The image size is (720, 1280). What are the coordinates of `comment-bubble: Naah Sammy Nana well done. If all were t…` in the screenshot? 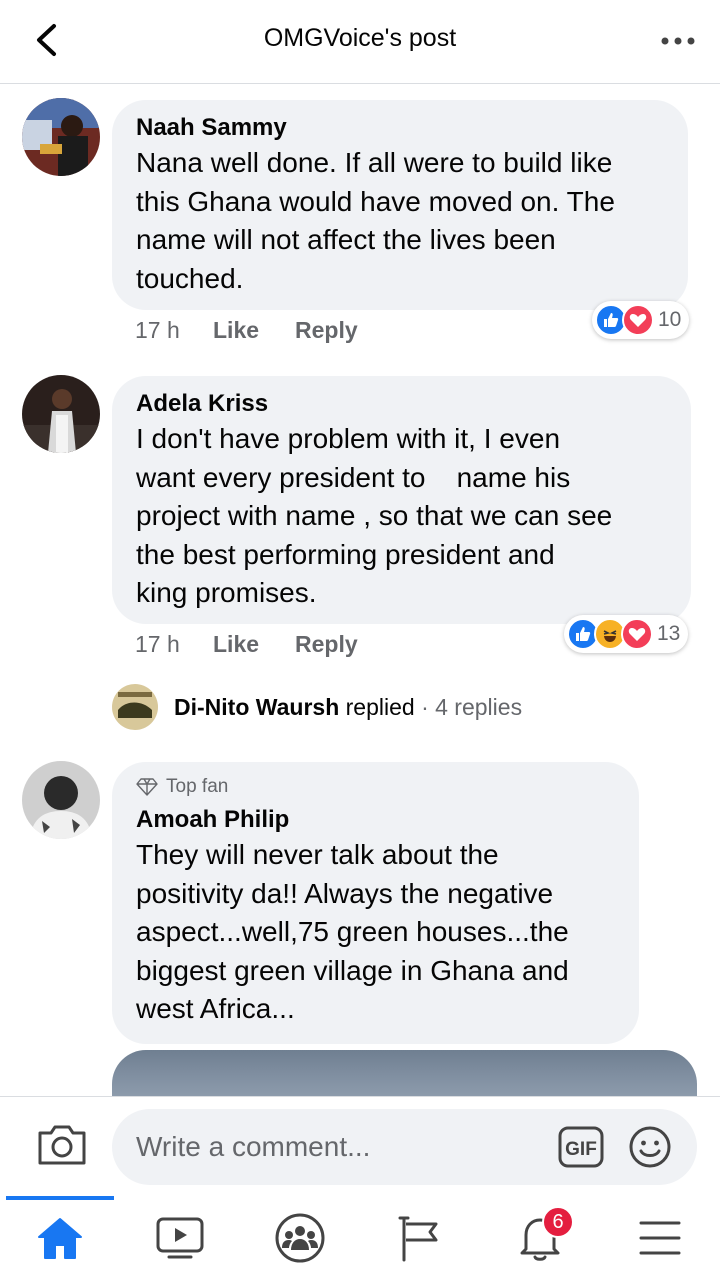 It's located at (400, 205).